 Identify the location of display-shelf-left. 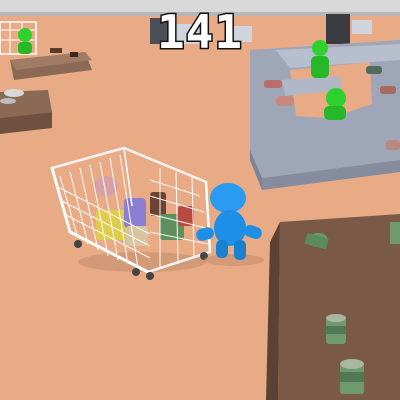
(26, 111).